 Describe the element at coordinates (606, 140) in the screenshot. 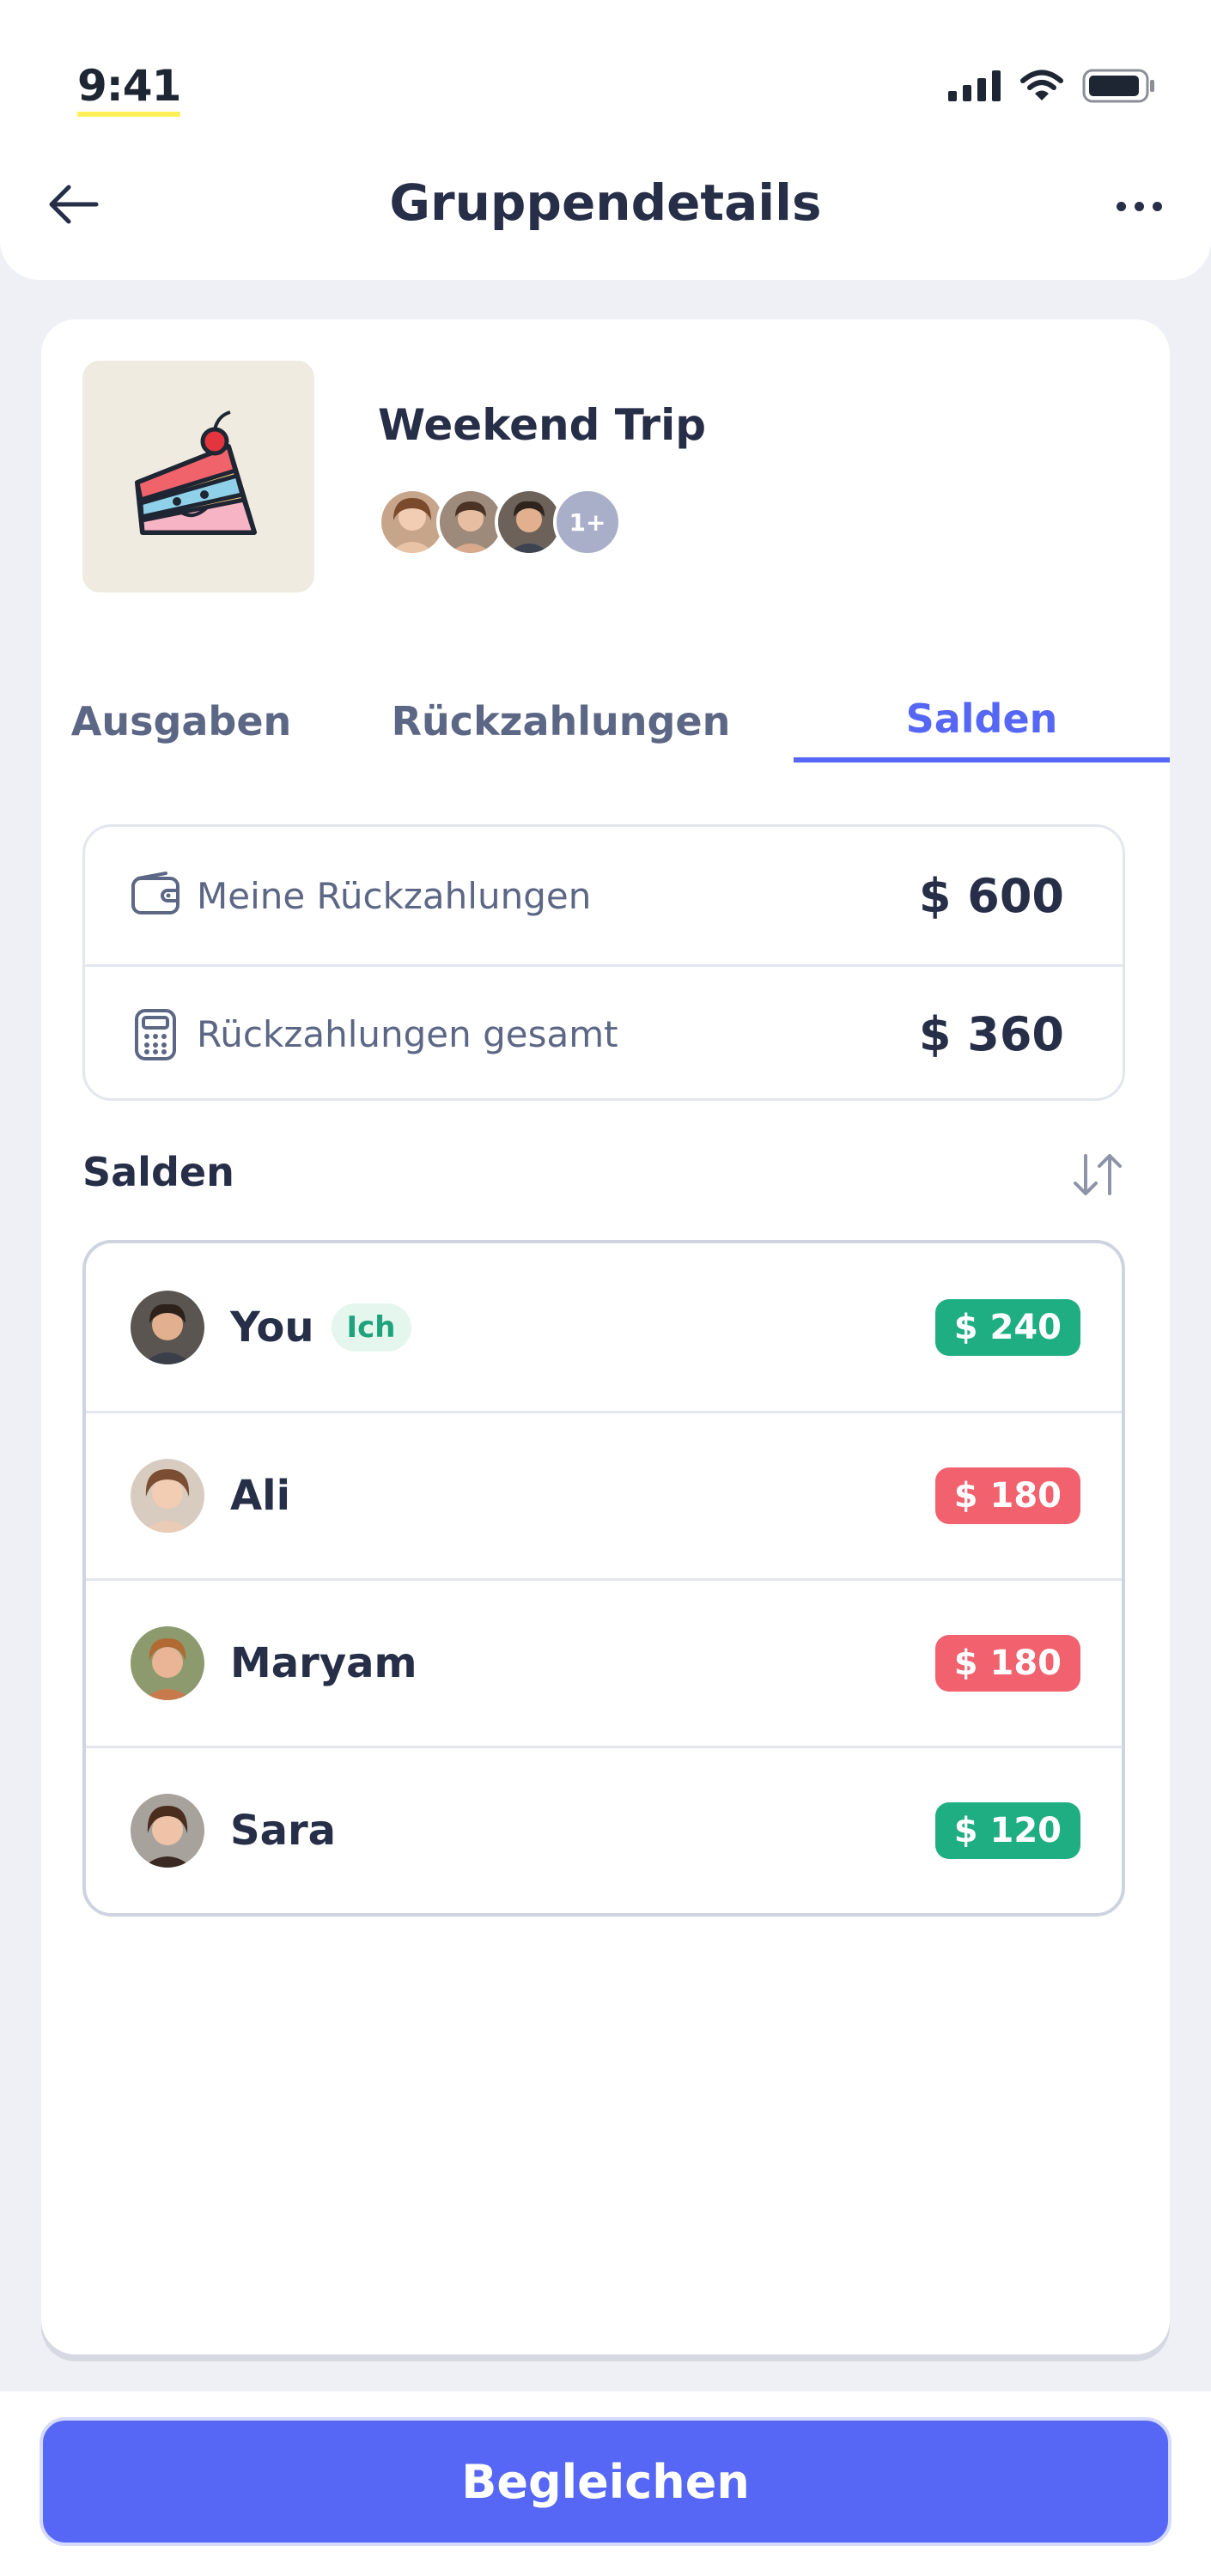

I see `header: 9:41 Gruppendetails` at that location.